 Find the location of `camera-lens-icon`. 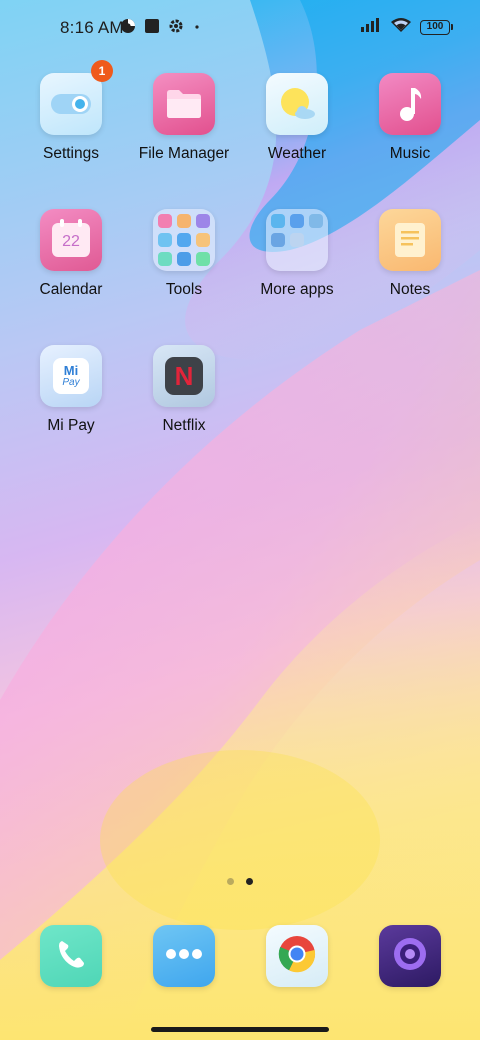

camera-lens-icon is located at coordinates (410, 956).